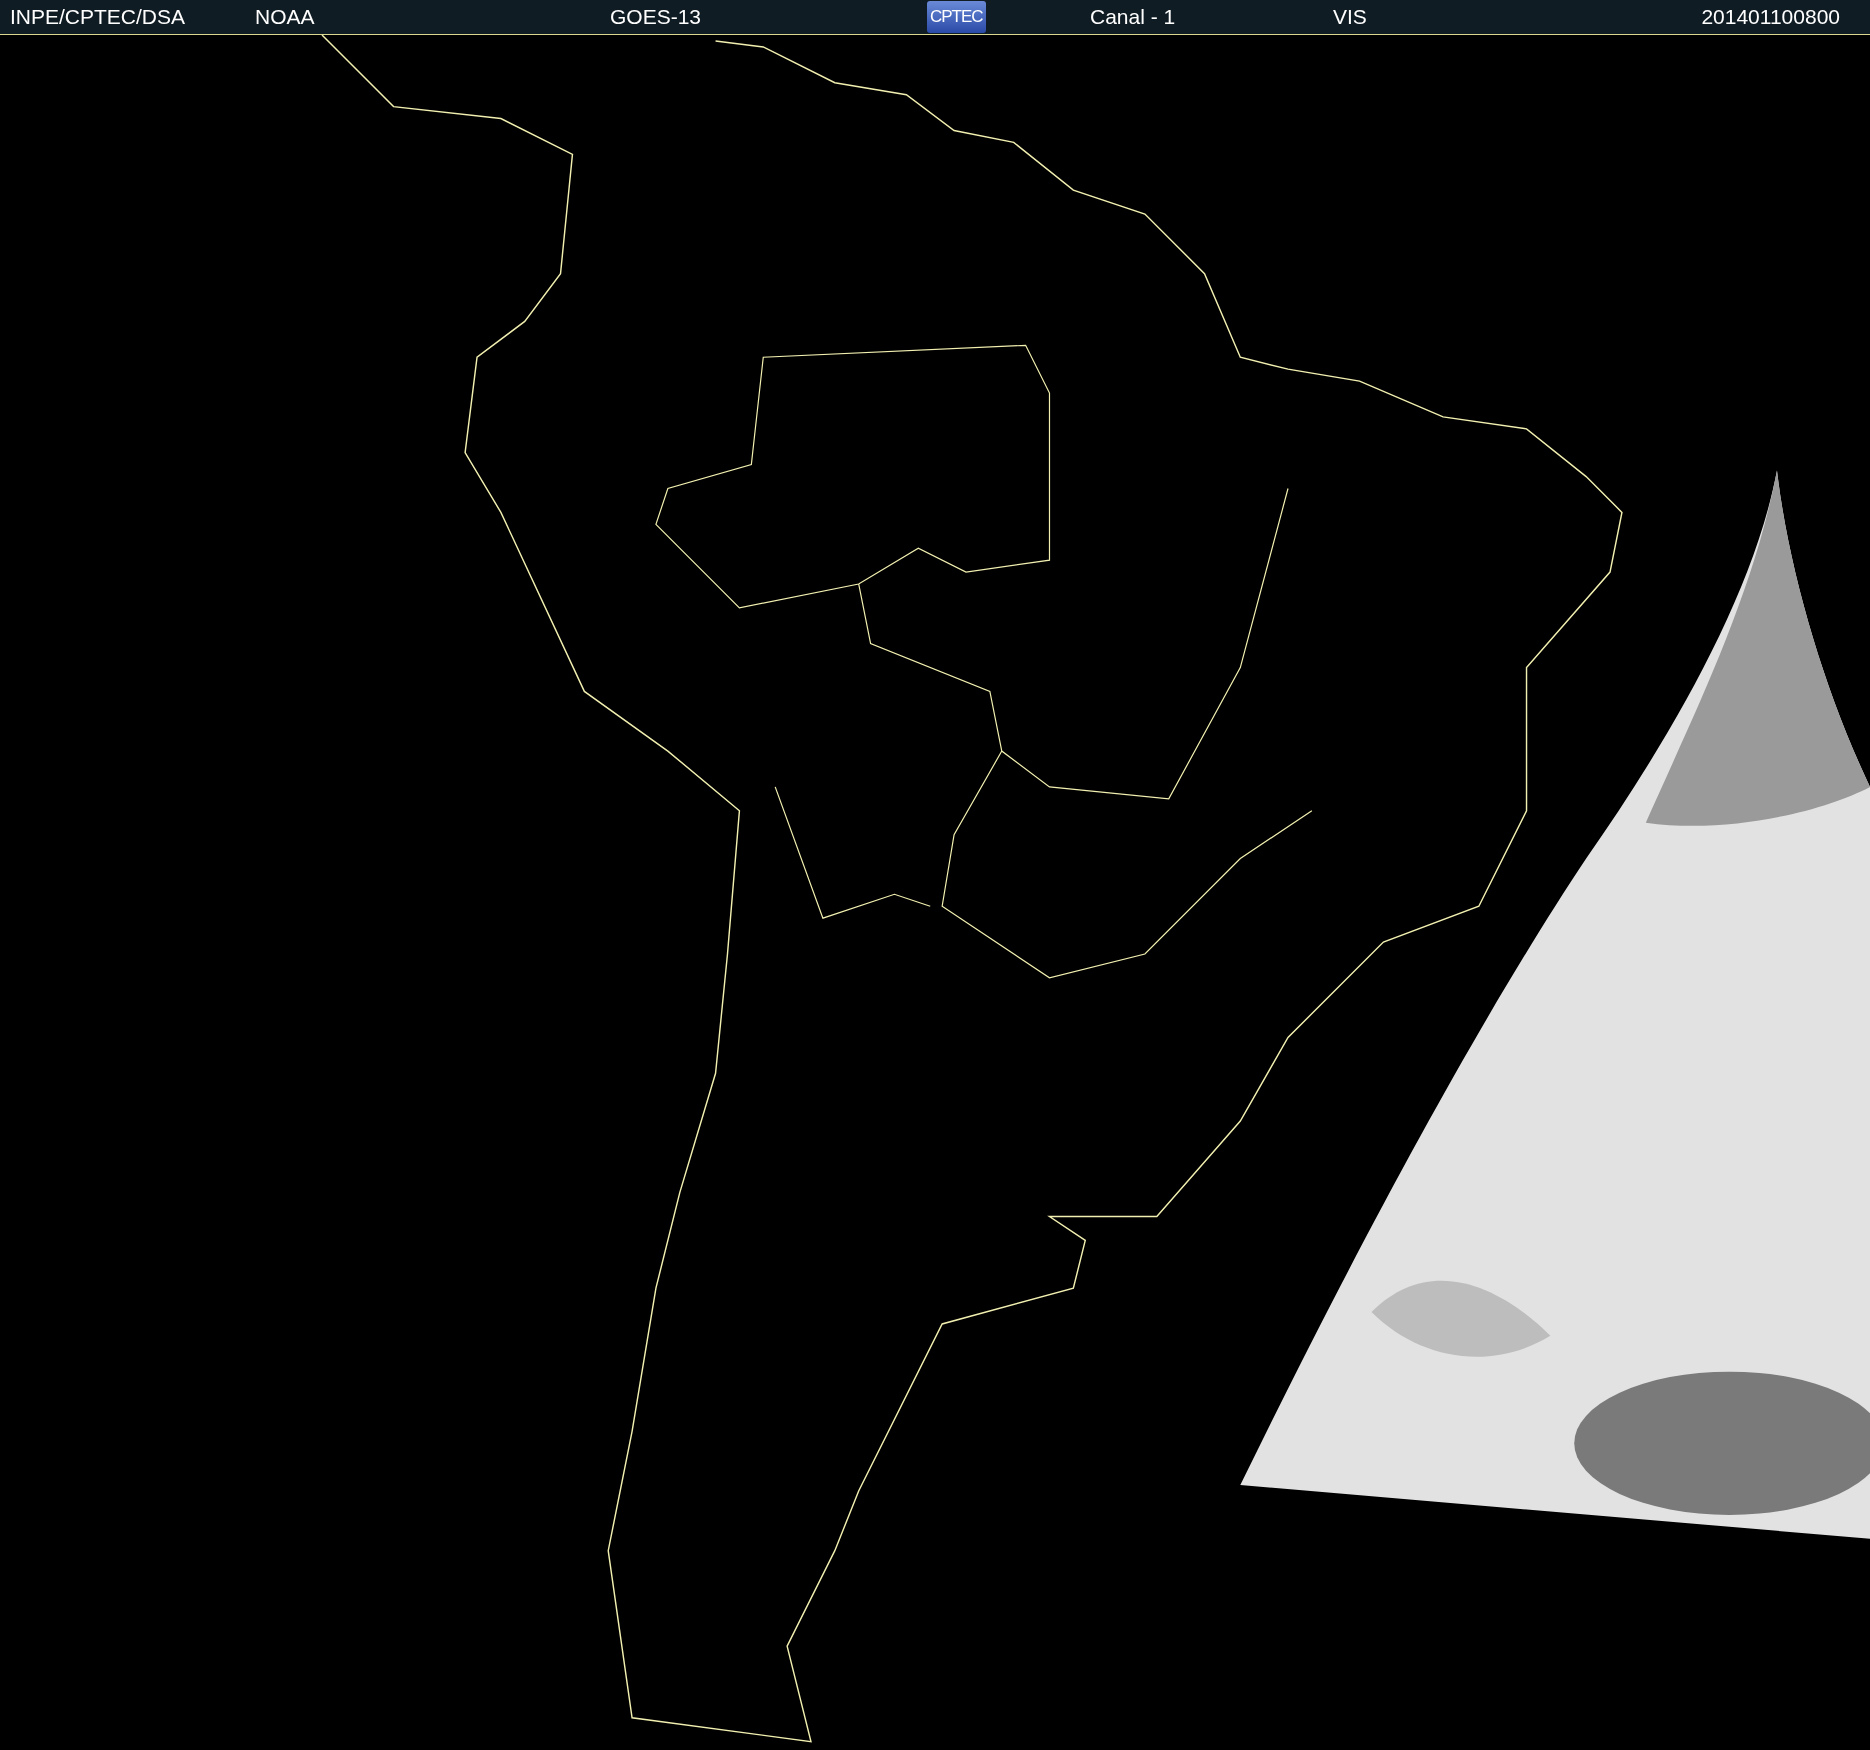 The image size is (1870, 1750). Describe the element at coordinates (98, 17) in the screenshot. I see `header-label: INPE/CPTEC/DSA` at that location.